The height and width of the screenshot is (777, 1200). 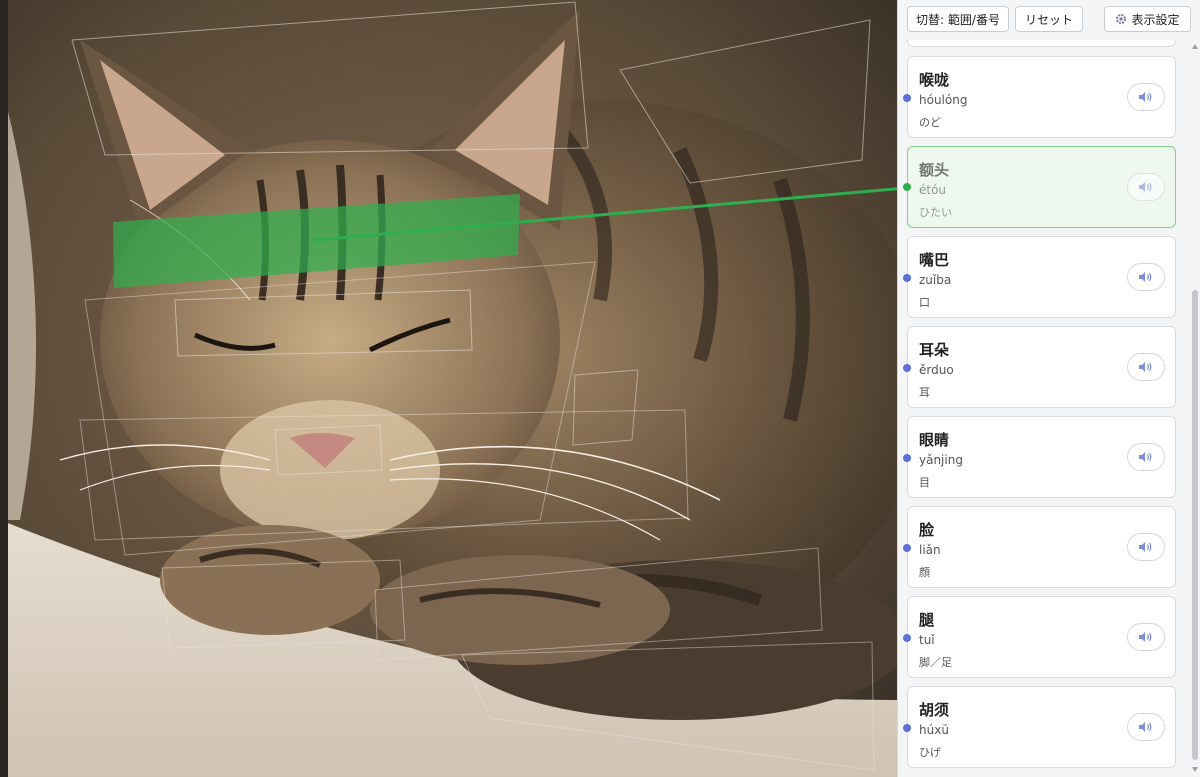 I want to click on region-outline-paws, so click(x=283, y=604).